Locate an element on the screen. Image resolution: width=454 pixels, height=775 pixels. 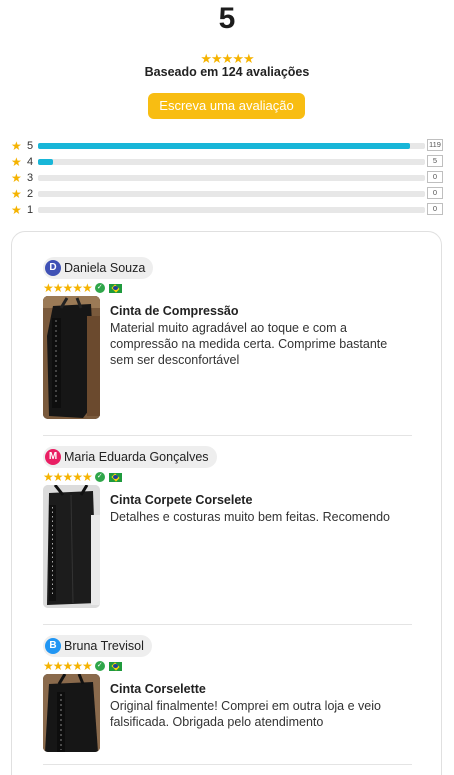
reviewer-name: Daniela Souza is located at coordinates (105, 268).